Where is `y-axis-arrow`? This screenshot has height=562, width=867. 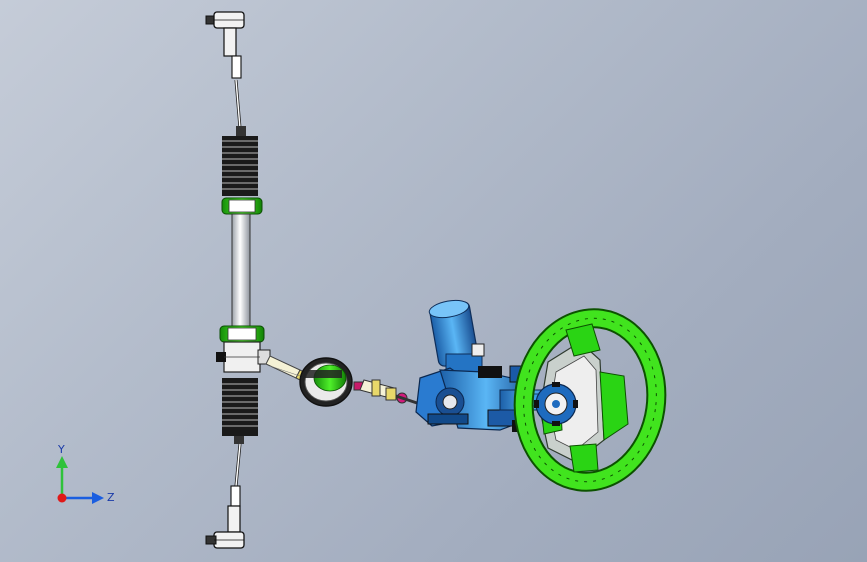 y-axis-arrow is located at coordinates (62, 477).